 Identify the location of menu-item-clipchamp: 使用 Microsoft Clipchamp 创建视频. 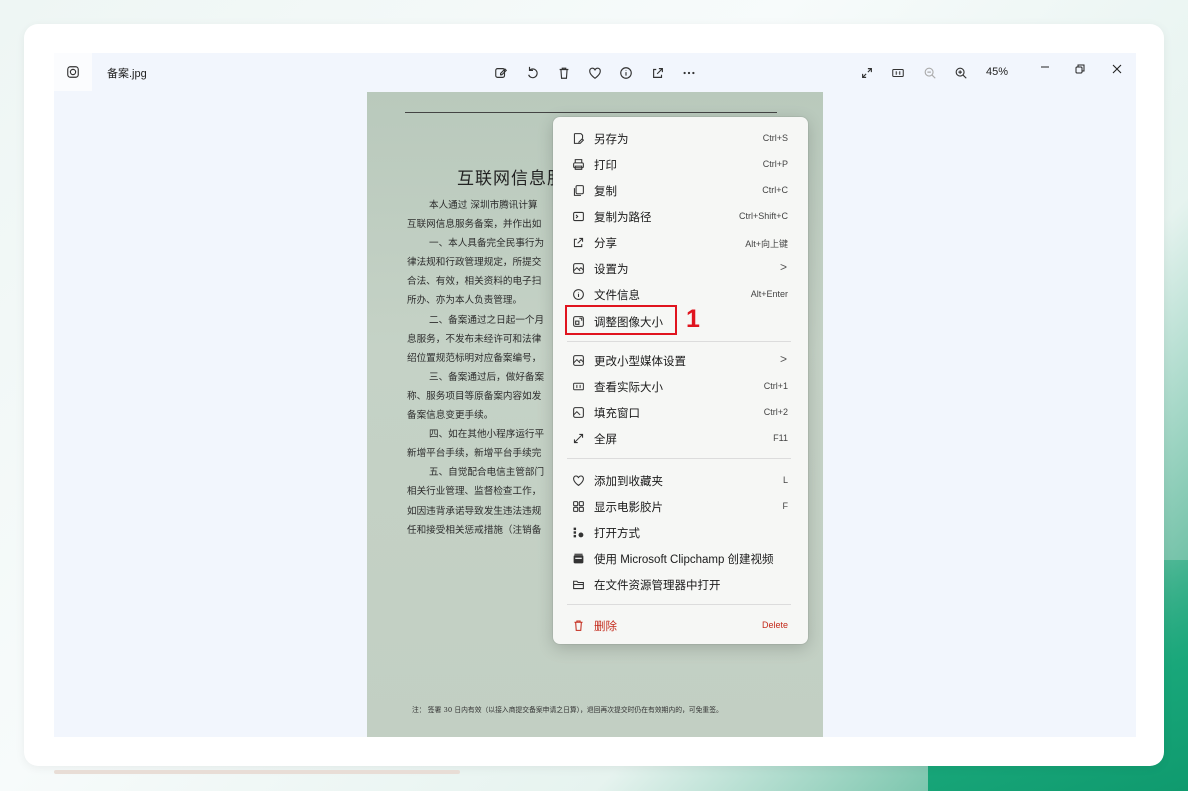
(680, 558).